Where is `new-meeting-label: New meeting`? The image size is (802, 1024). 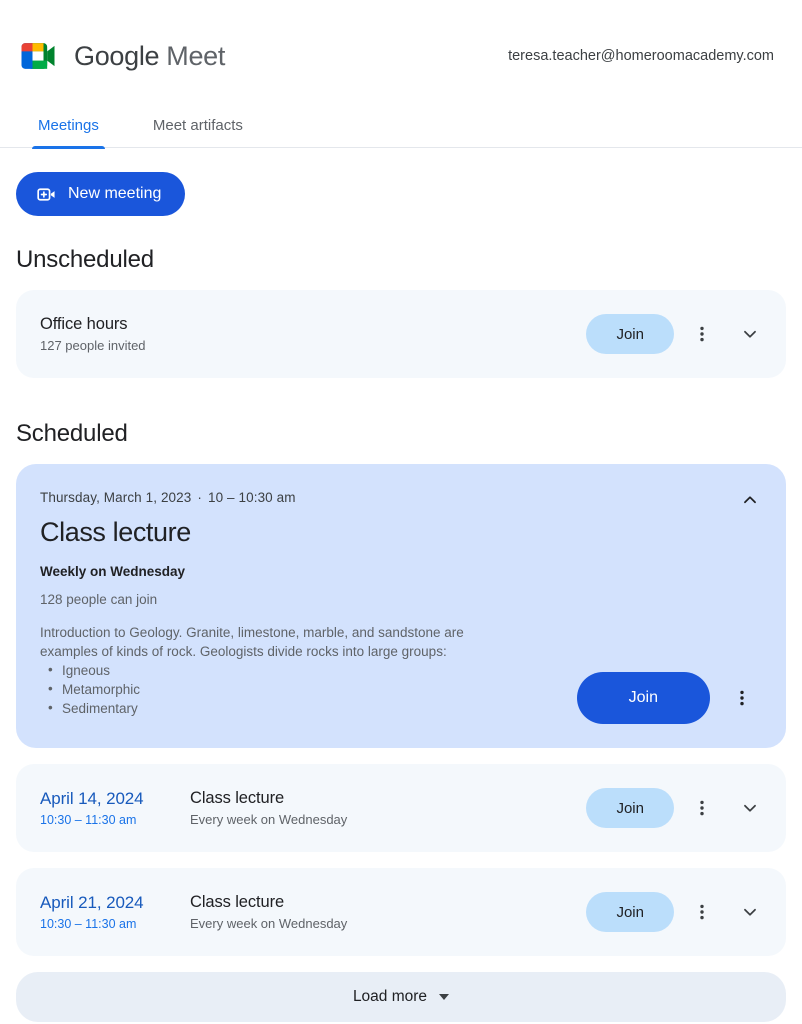
new-meeting-label: New meeting is located at coordinates (115, 193).